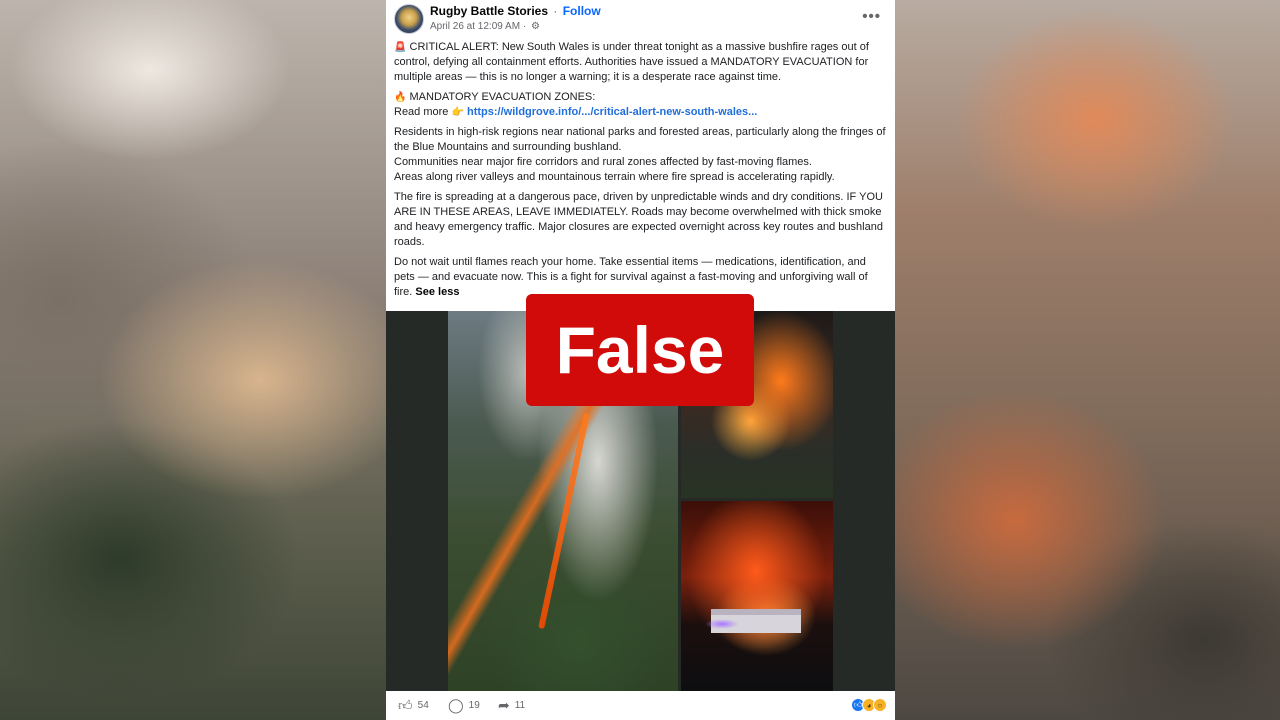  What do you see at coordinates (880, 705) in the screenshot?
I see `wow-reaction-icon: ○` at bounding box center [880, 705].